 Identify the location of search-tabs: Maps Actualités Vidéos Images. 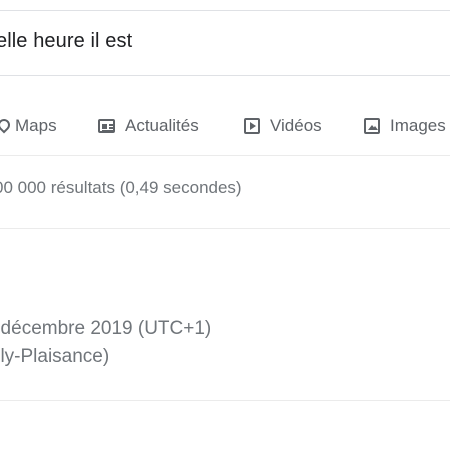
(225, 127).